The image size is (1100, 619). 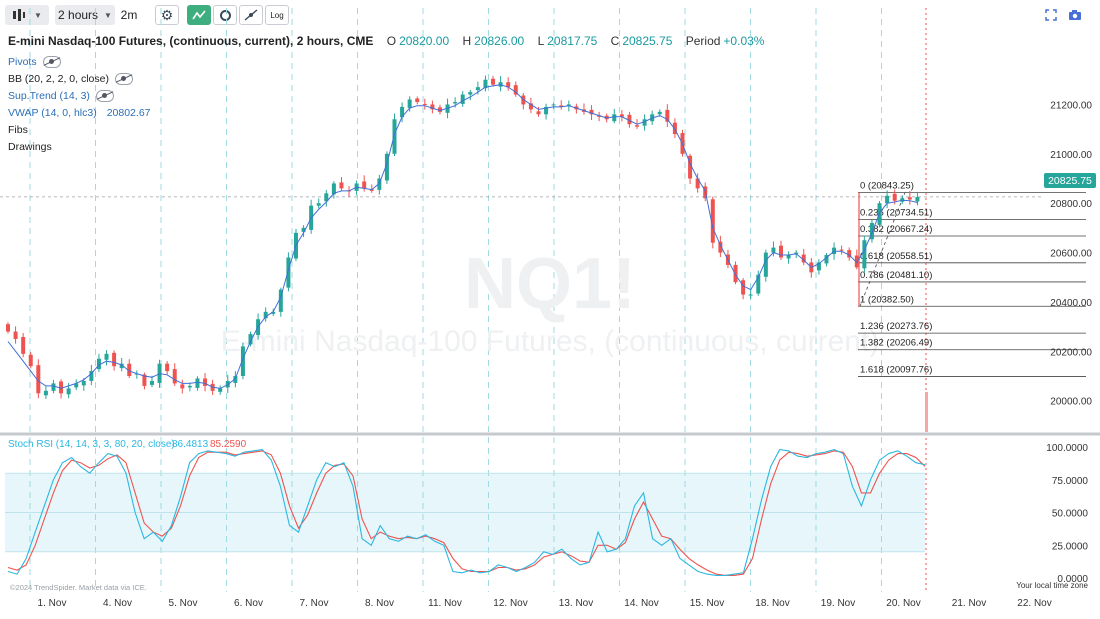 I want to click on x-tick-label: 13. Nov, so click(x=576, y=603).